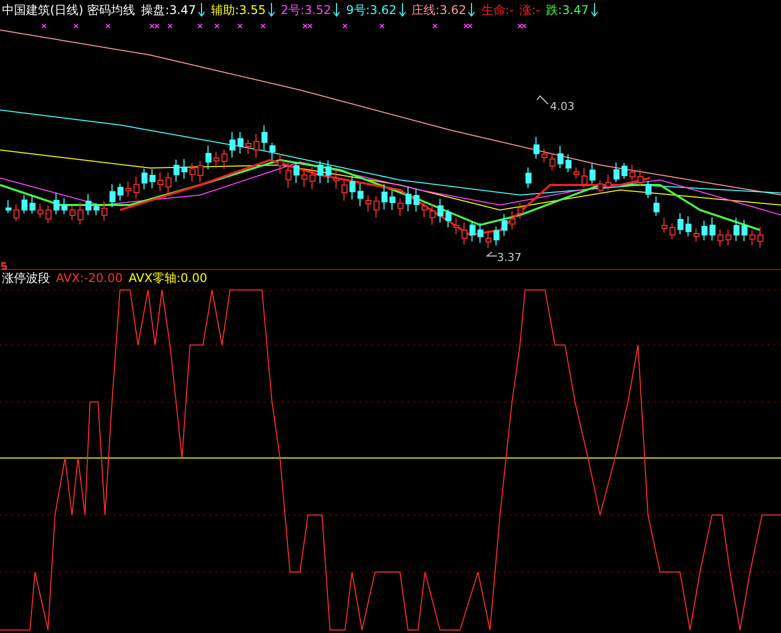 Image resolution: width=781 pixels, height=633 pixels. Describe the element at coordinates (26, 278) in the screenshot. I see `indicator-title: 涨停波段` at that location.